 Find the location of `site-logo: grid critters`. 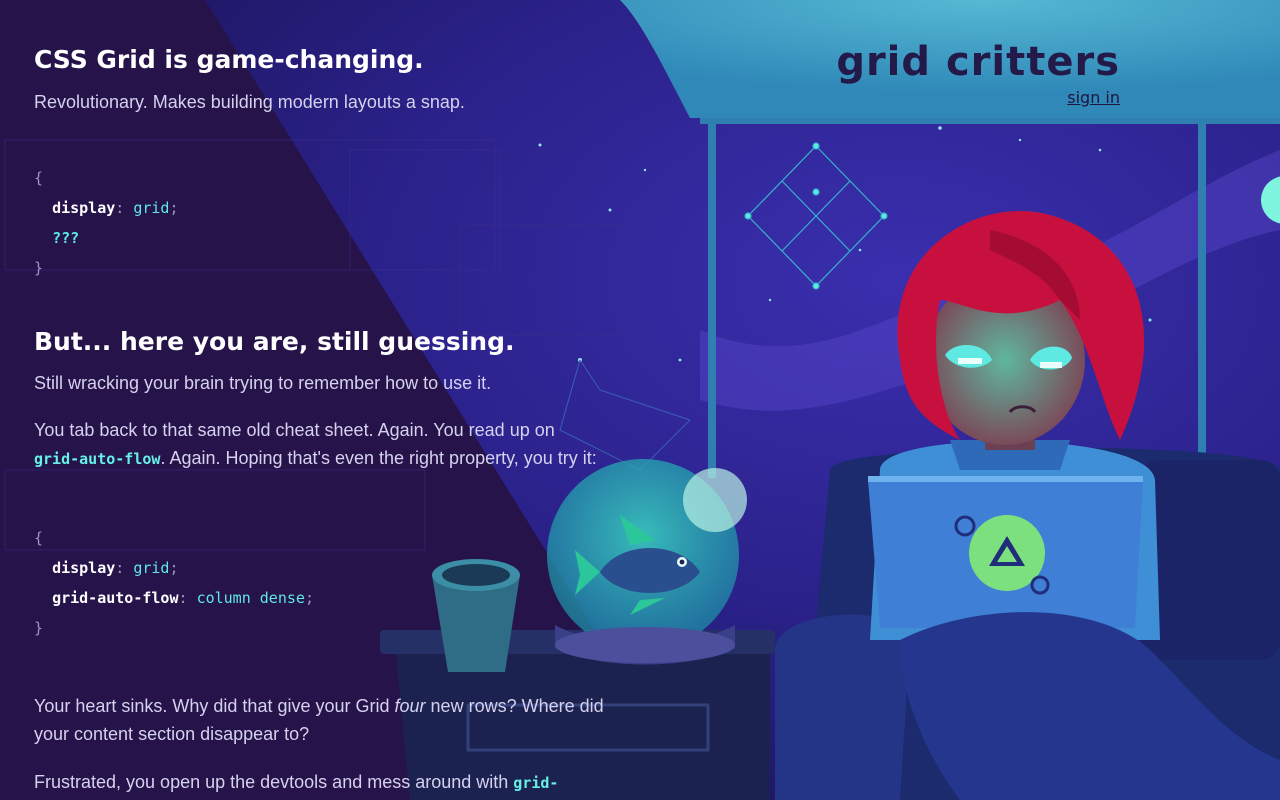

site-logo: grid critters is located at coordinates (940, 62).